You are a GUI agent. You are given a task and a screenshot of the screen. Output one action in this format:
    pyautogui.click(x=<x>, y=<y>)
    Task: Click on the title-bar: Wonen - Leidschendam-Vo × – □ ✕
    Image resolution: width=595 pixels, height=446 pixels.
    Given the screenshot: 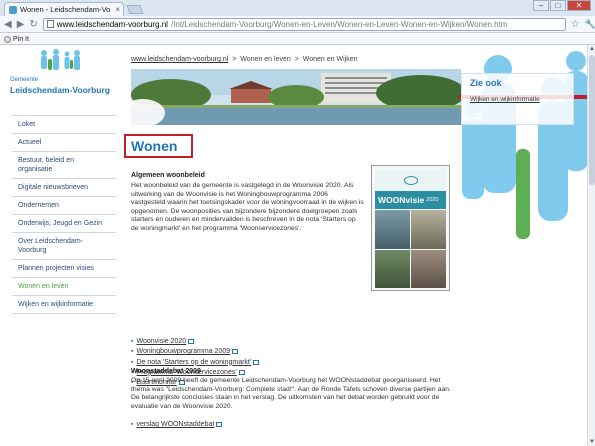 What is the action you would take?
    pyautogui.click(x=297, y=8)
    